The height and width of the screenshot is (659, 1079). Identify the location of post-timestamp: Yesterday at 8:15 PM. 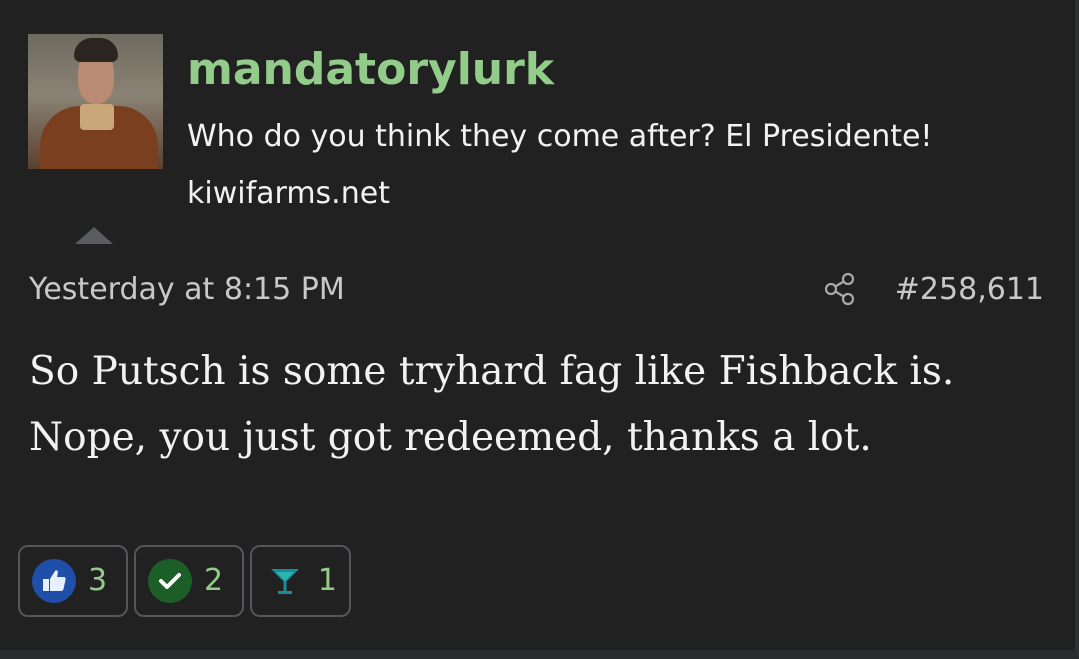
(187, 290).